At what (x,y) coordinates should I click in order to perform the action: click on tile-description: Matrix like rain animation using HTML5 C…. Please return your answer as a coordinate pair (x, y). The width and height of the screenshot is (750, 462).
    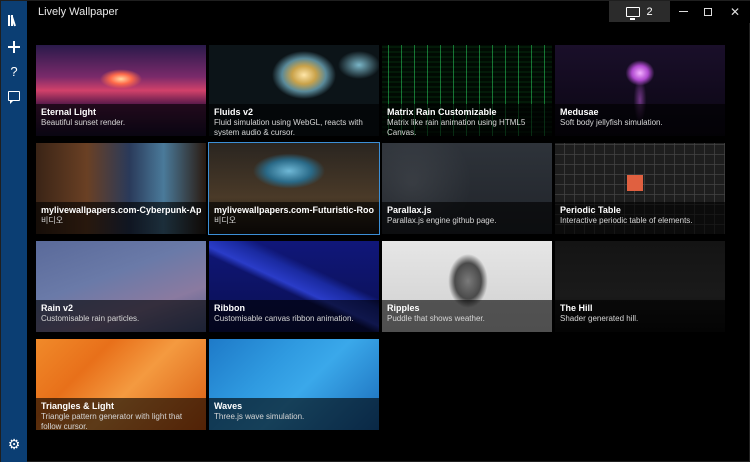
    Looking at the image, I should click on (456, 127).